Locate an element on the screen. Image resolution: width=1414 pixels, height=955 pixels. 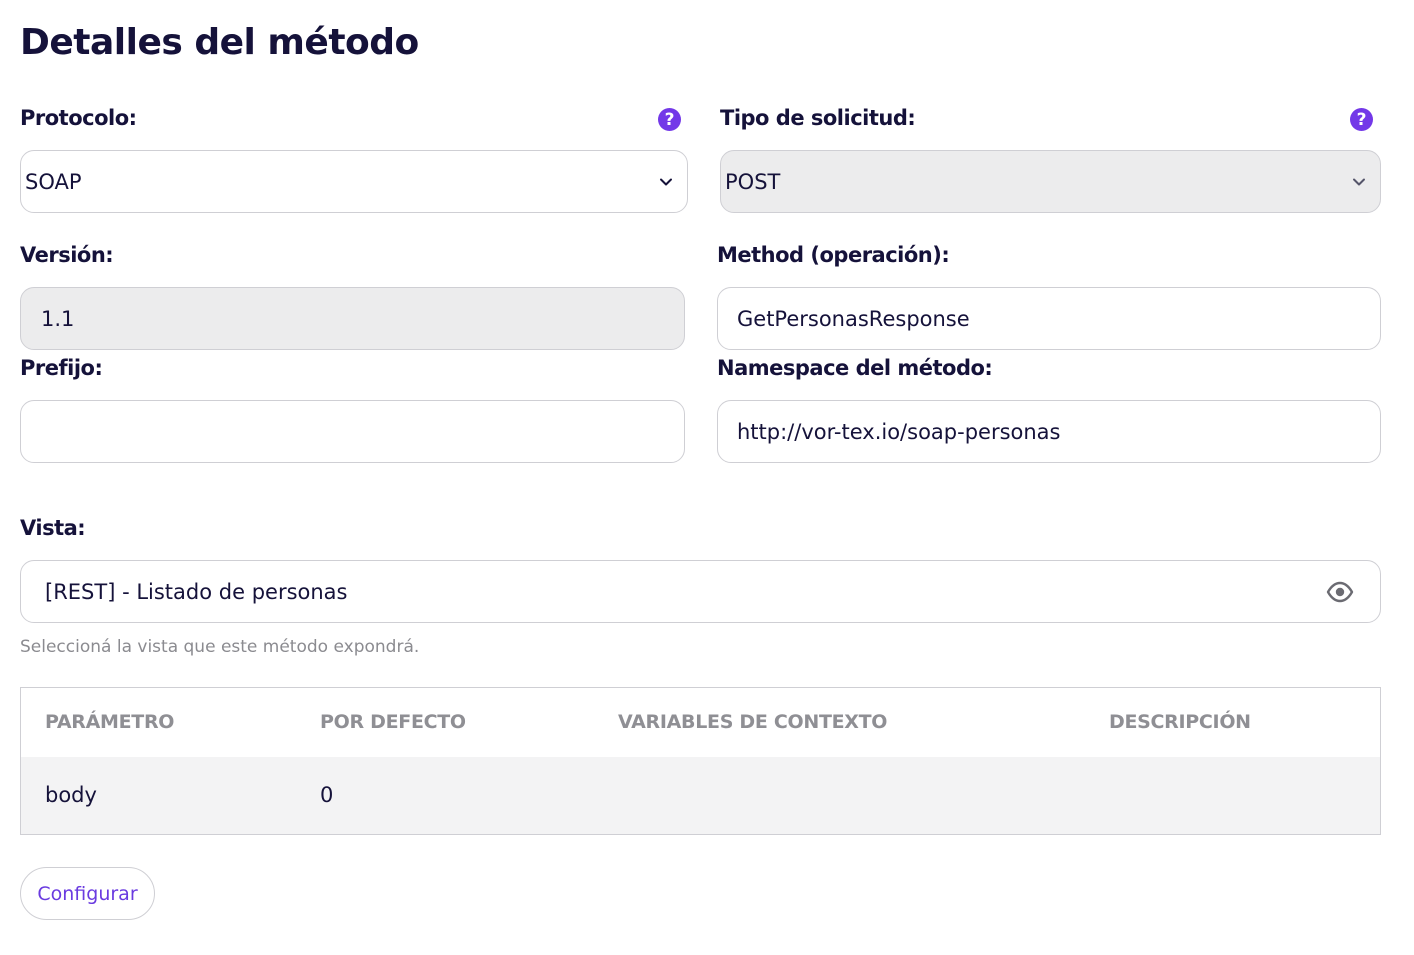
row-param: body is located at coordinates (71, 795).